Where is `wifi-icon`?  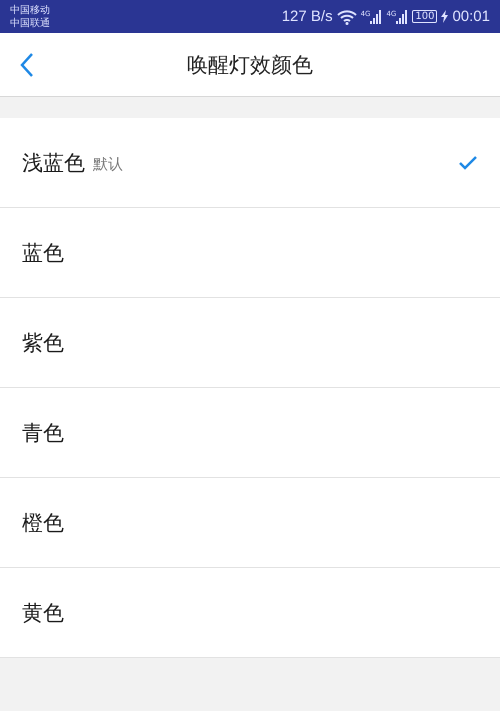
wifi-icon is located at coordinates (346, 16).